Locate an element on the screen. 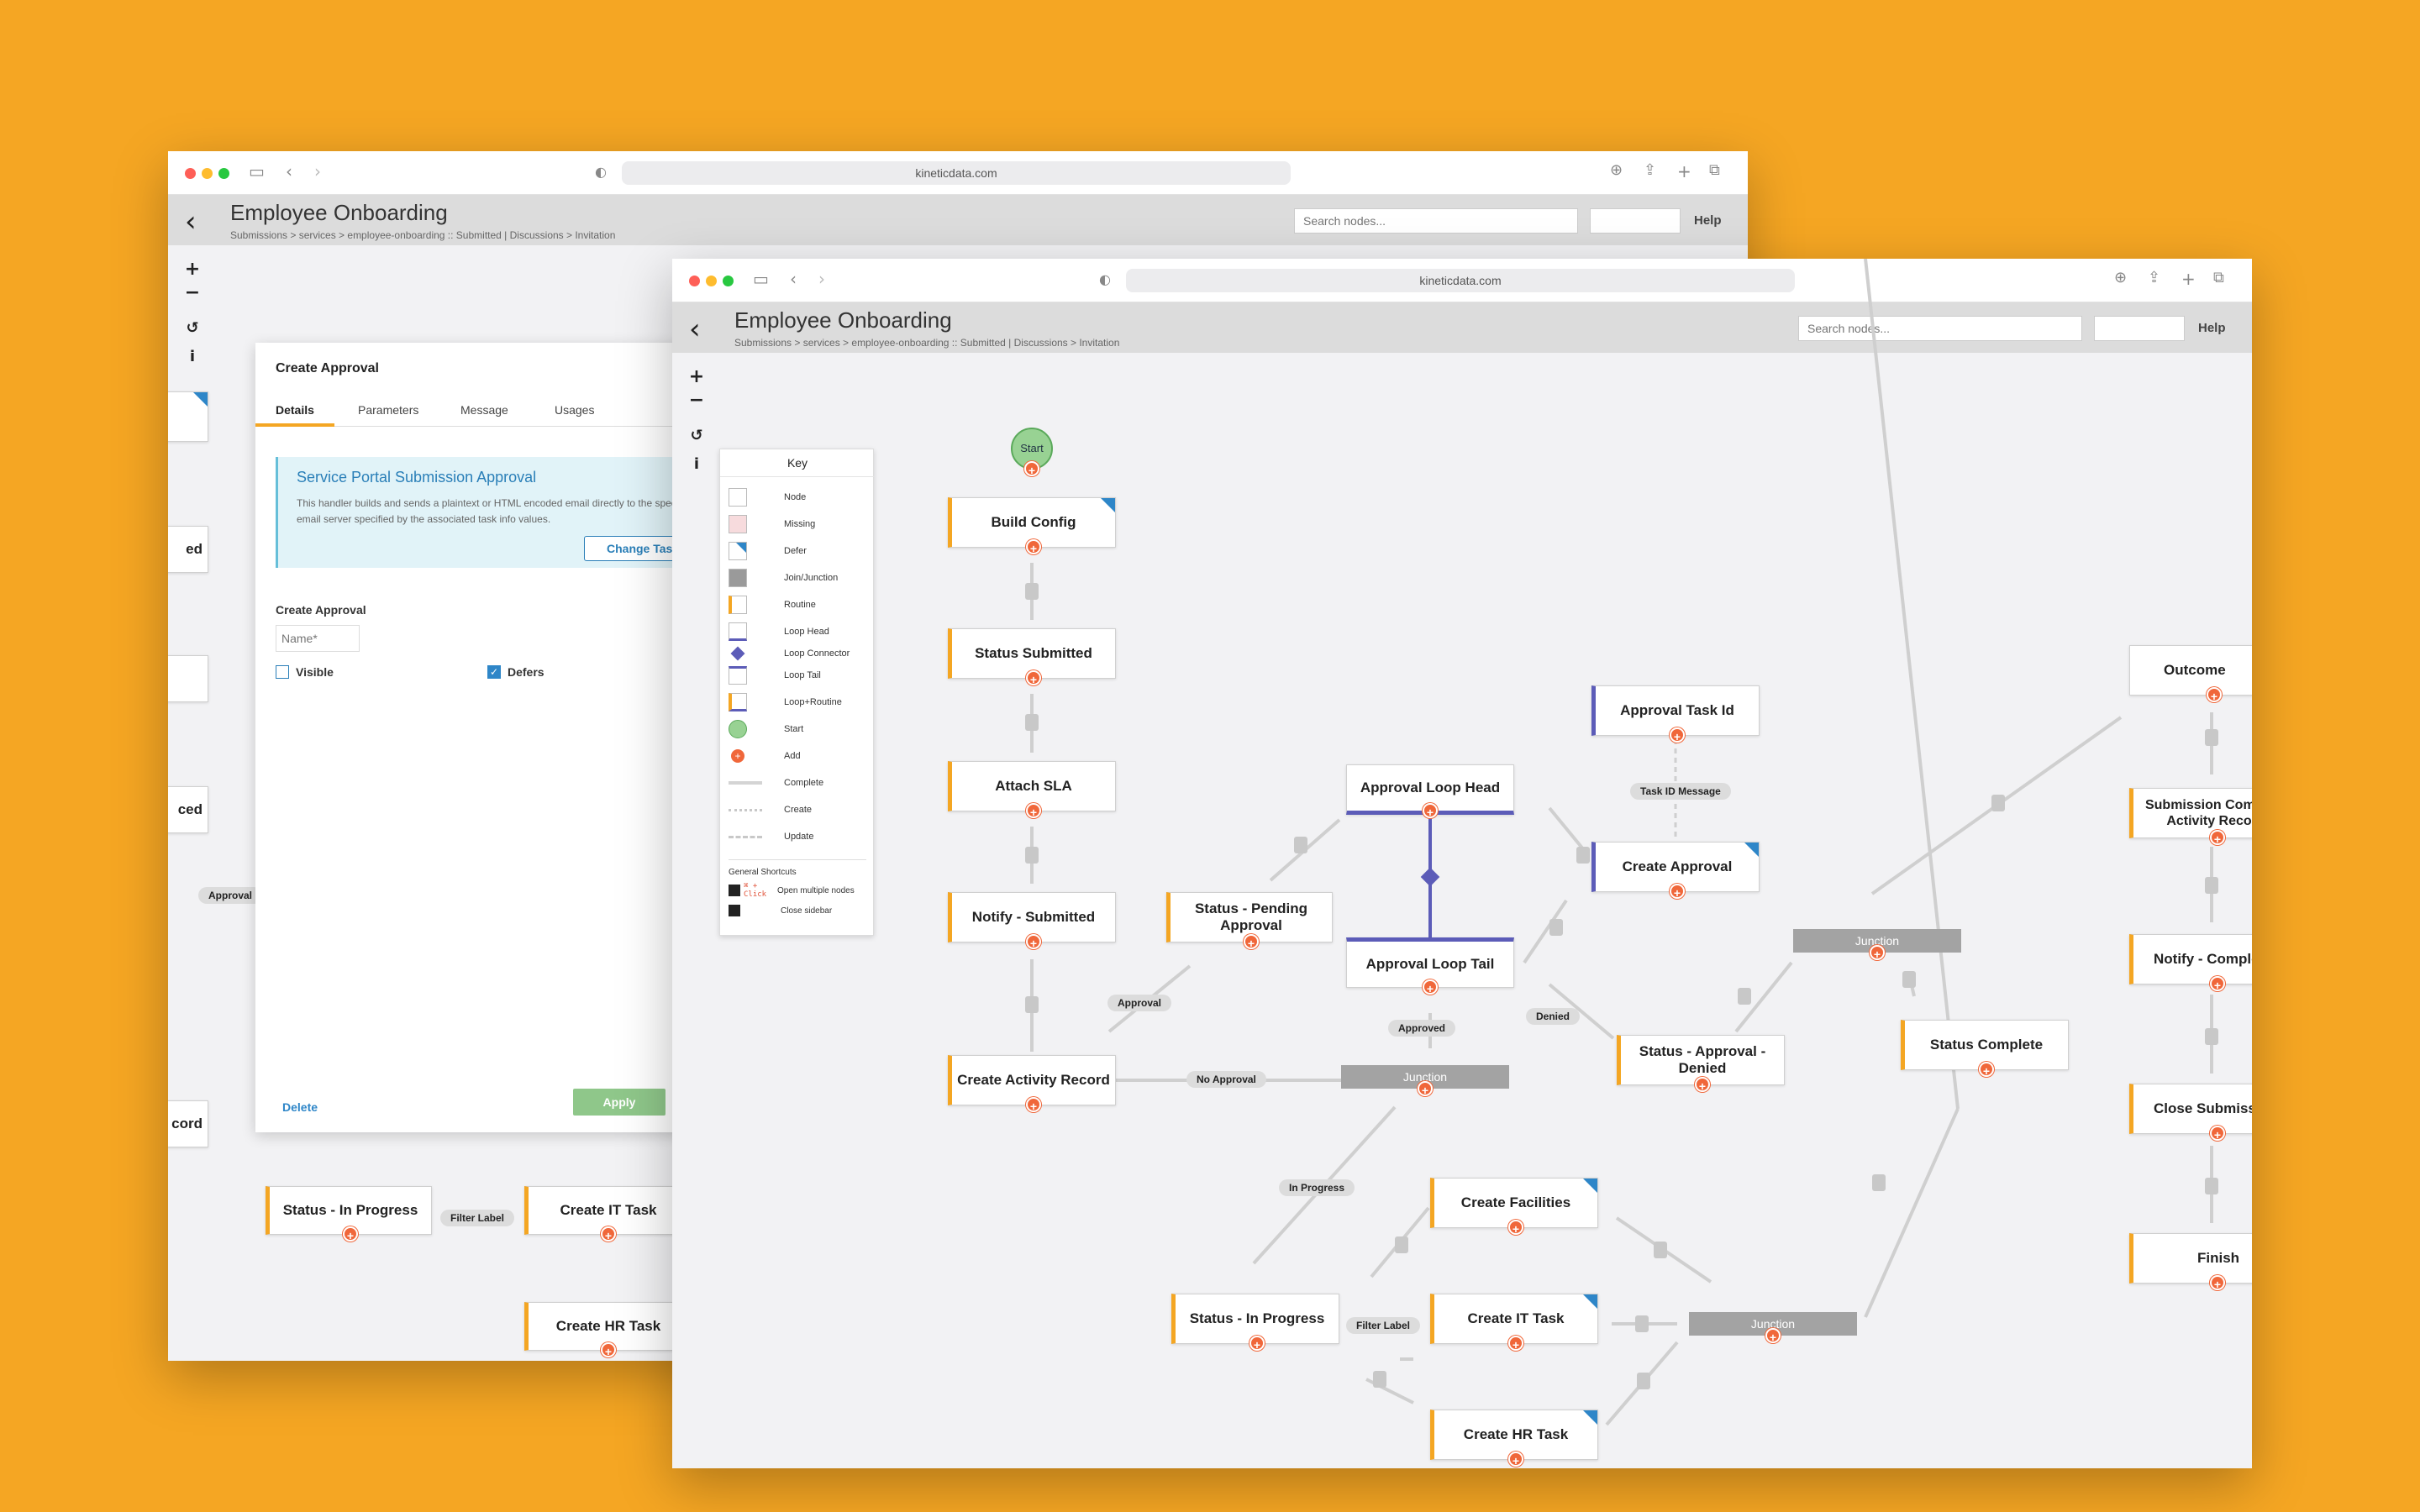  junction-2: Junction + is located at coordinates (1877, 945).